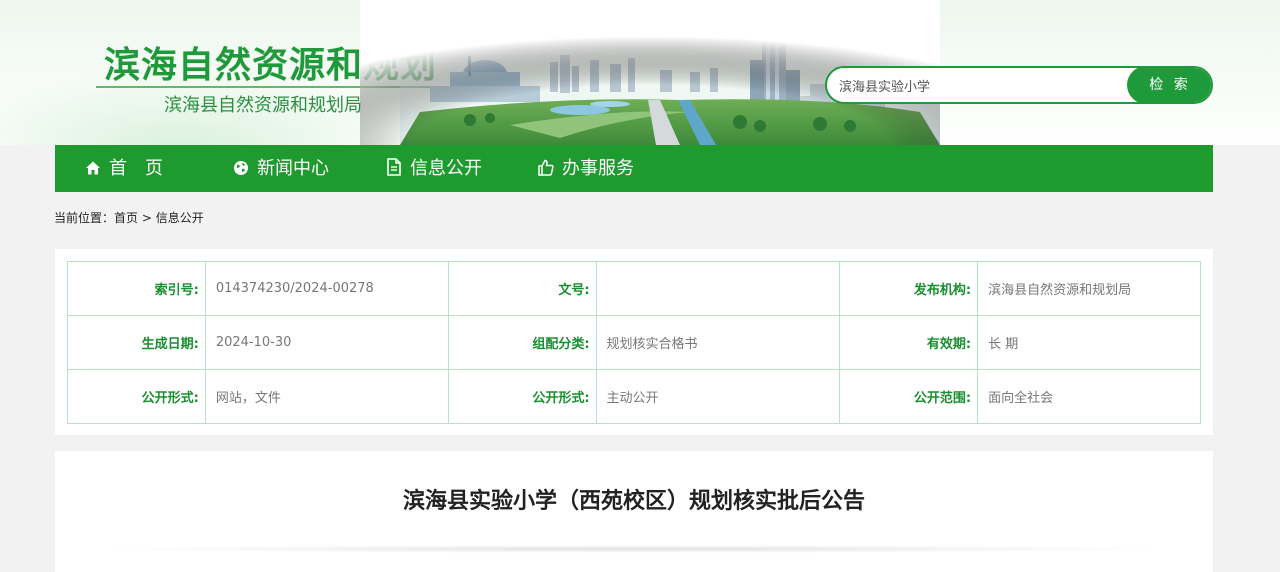 The width and height of the screenshot is (1280, 572). I want to click on breadcrumb-home-link: 首页, so click(126, 218).